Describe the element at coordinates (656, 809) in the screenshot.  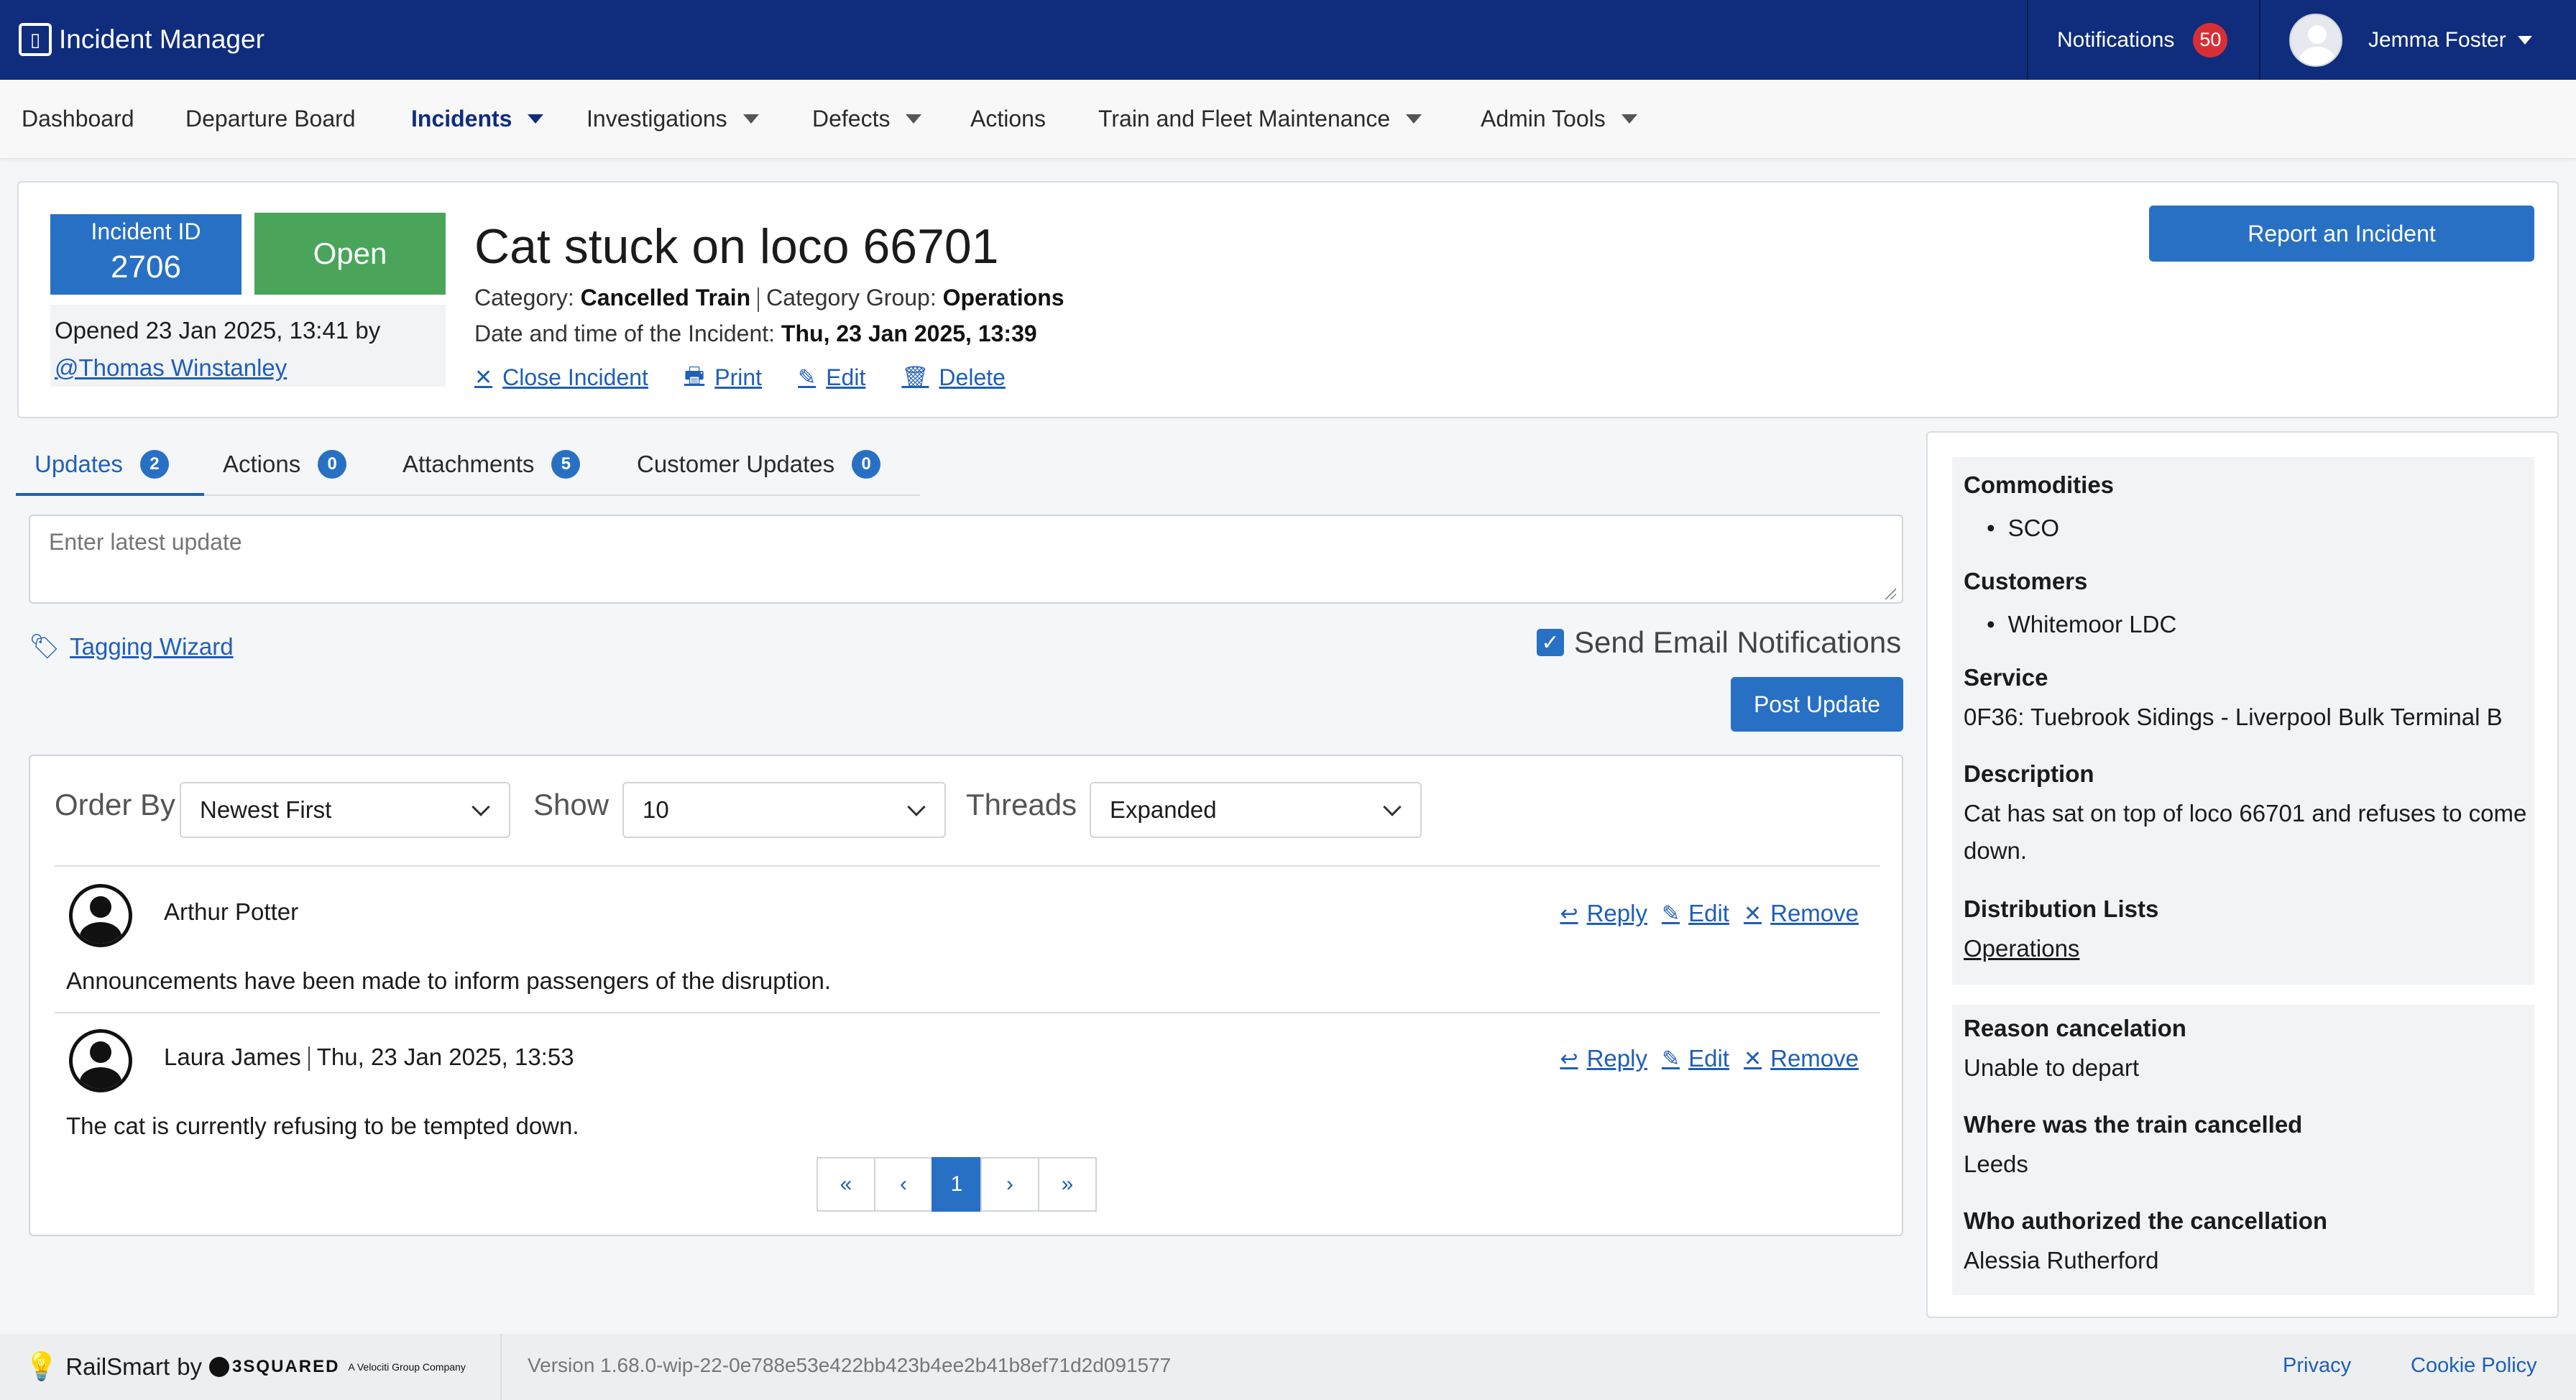
I see `show-value: 10` at that location.